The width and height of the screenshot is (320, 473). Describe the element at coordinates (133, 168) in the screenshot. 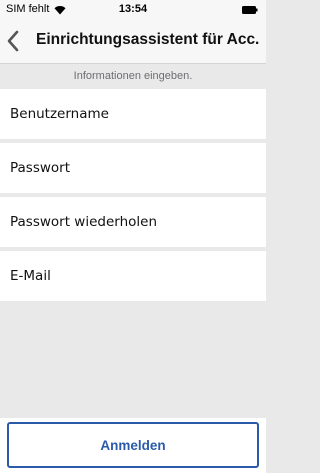

I see `password-field` at that location.